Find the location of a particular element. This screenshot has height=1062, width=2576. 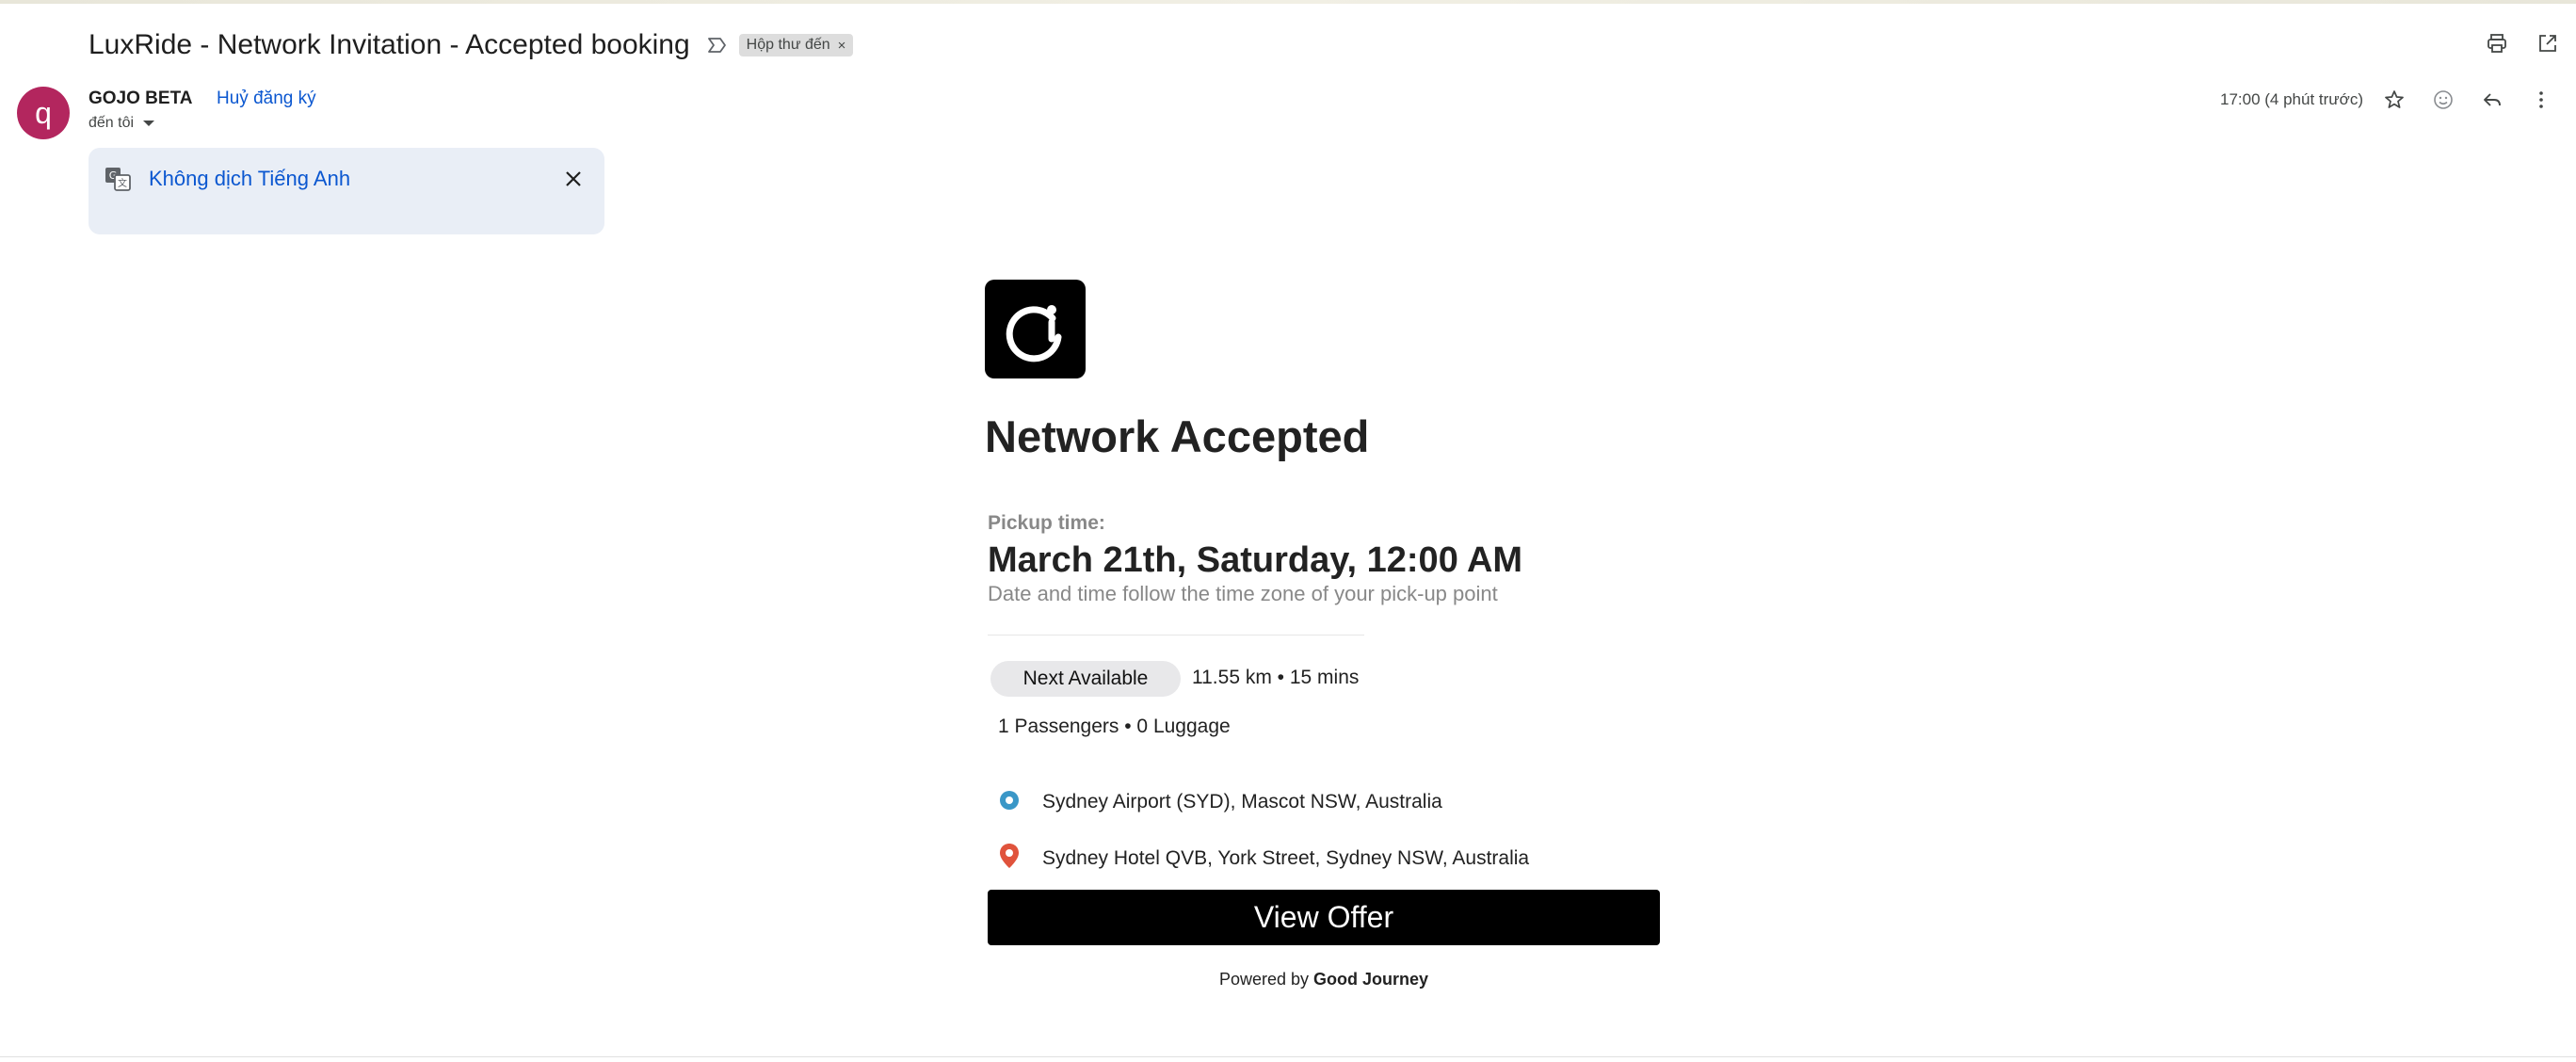

powered-by: Powered by Good Journey is located at coordinates (1324, 980).